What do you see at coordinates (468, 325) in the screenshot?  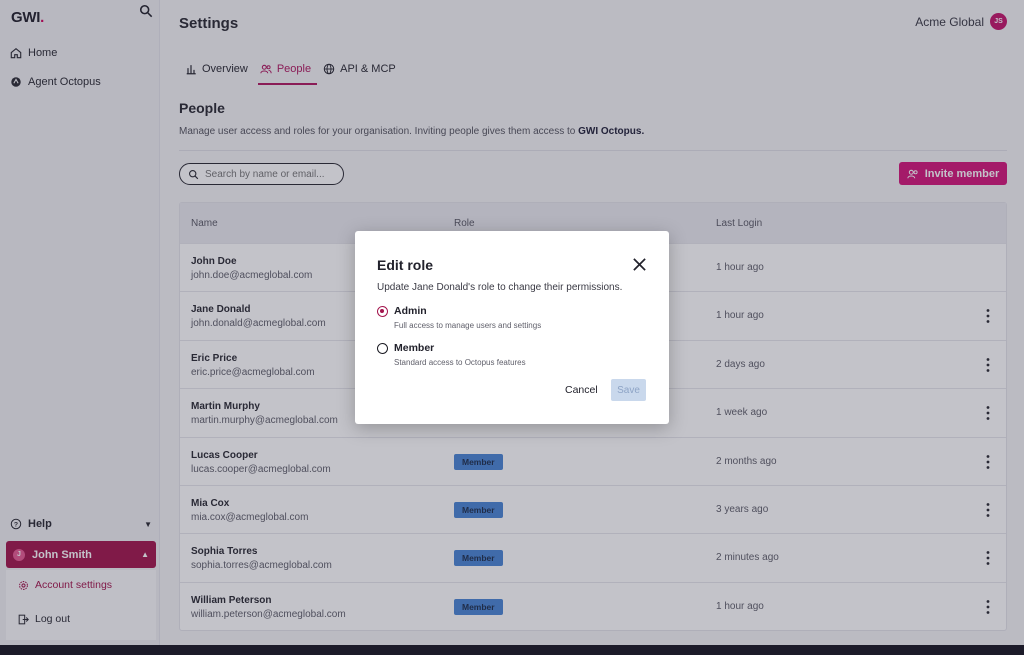 I see `option-description: Full access to manage users and settings` at bounding box center [468, 325].